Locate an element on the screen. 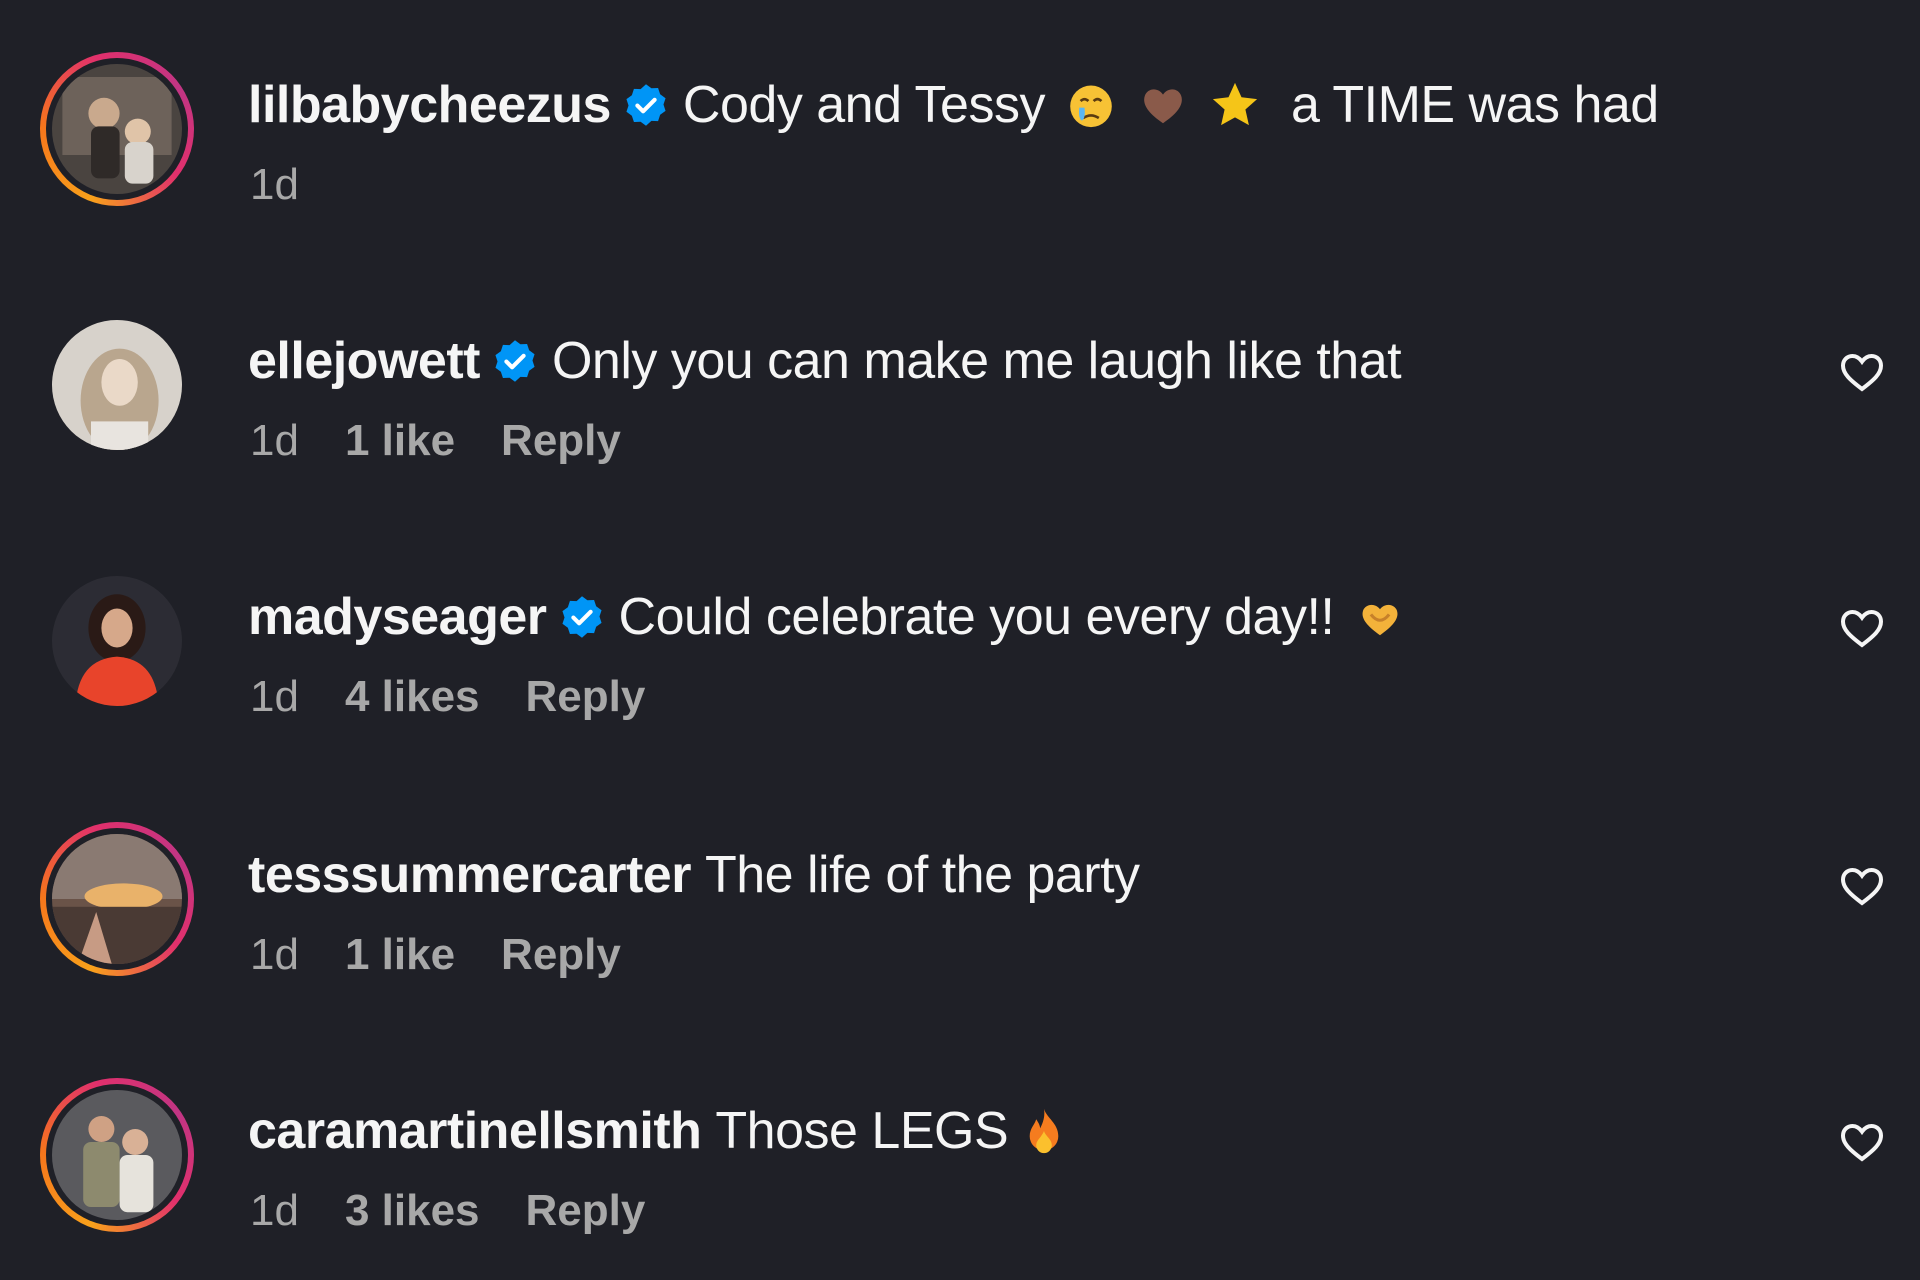 This screenshot has height=1280, width=1920. username-link: madyseager is located at coordinates (397, 617).